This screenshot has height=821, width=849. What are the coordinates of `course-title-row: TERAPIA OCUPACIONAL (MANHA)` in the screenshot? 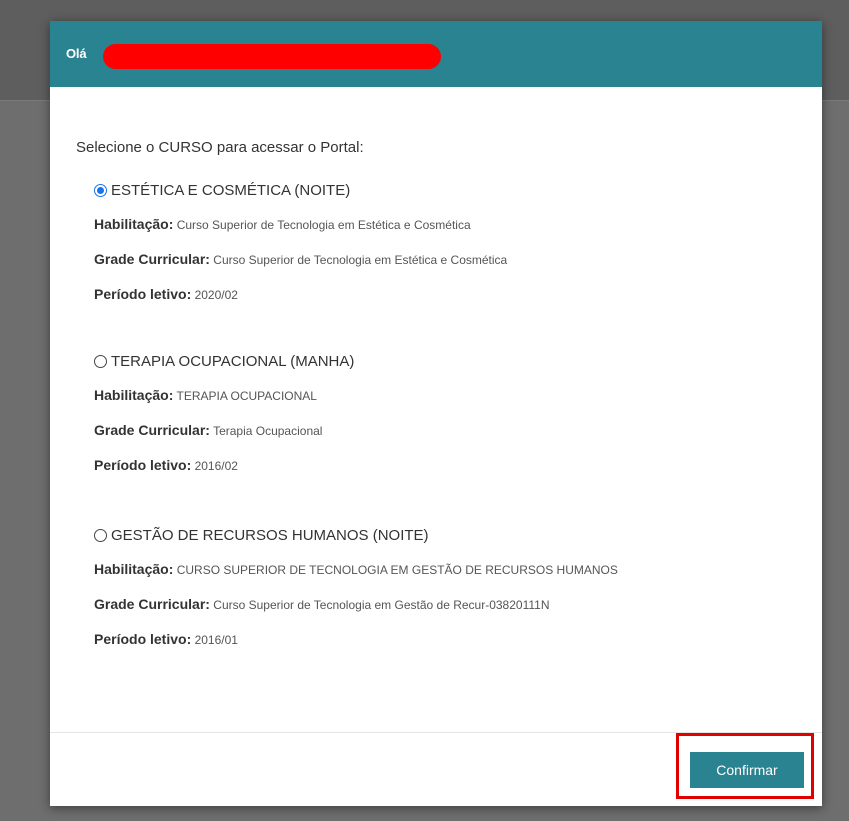 It's located at (444, 361).